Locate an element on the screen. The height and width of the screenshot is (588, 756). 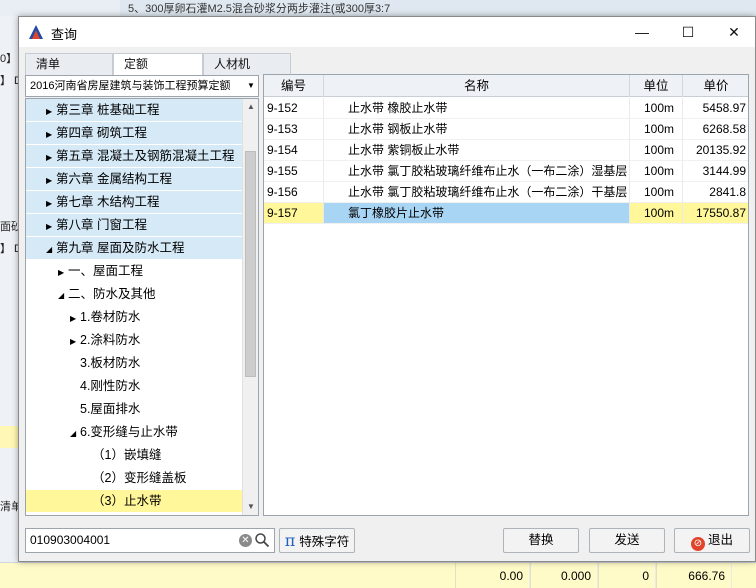
tree-node: （1）嵌填缝 is located at coordinates (134, 455).